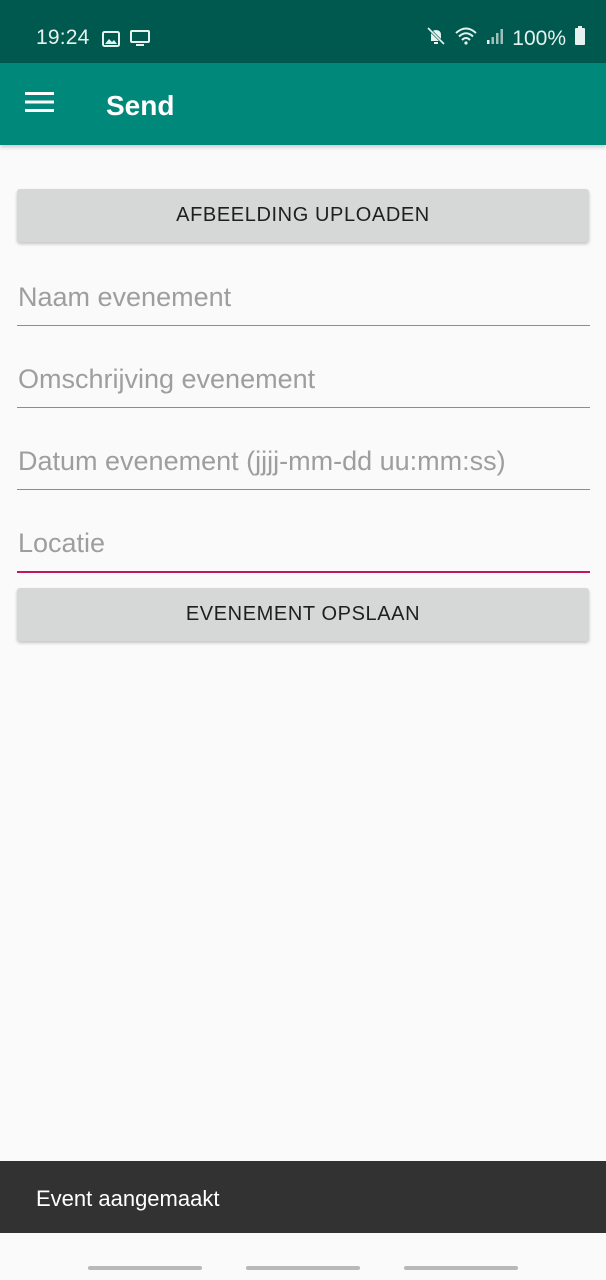  Describe the element at coordinates (303, 31) in the screenshot. I see `status-bar: 19:24 100%` at that location.